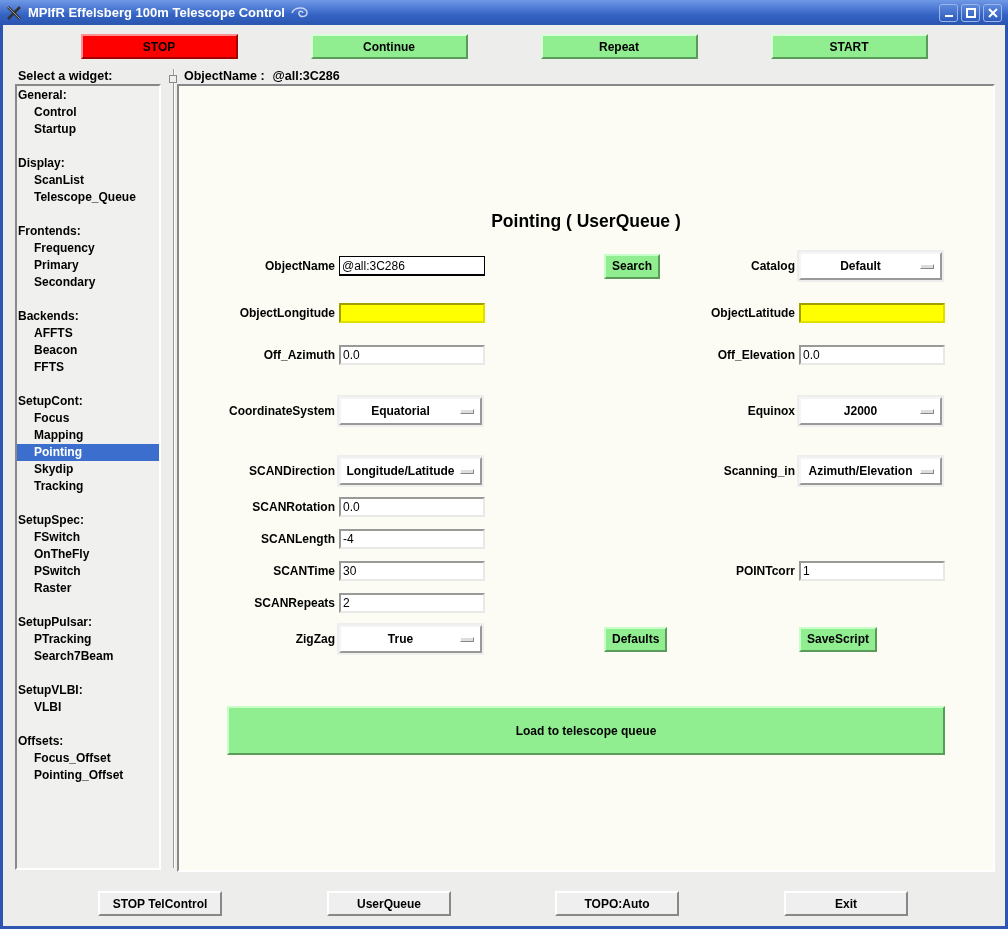 This screenshot has height=929, width=1008. I want to click on maximize-button, so click(970, 12).